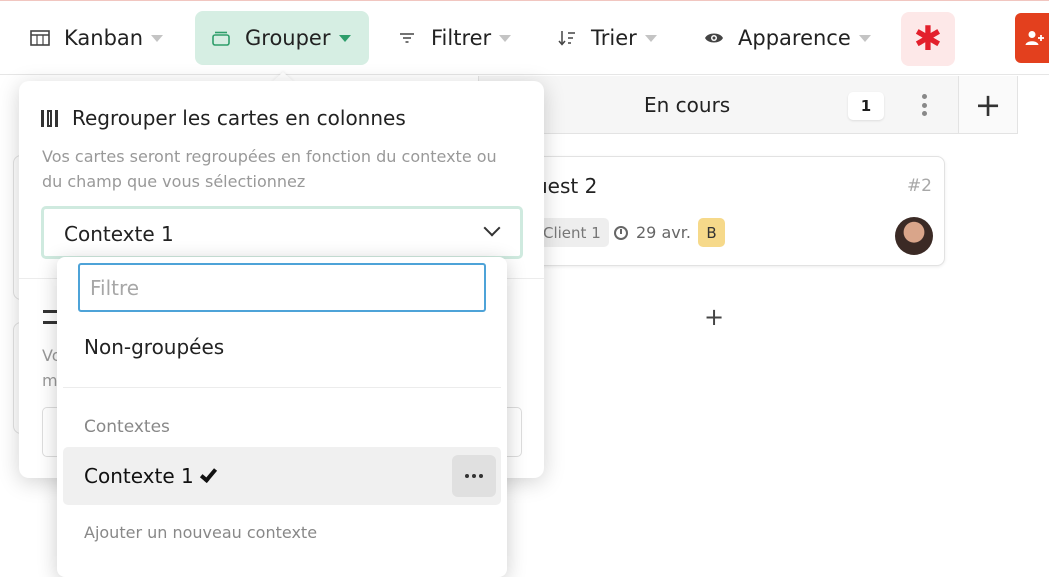 This screenshot has height=577, width=1049. Describe the element at coordinates (924, 105) in the screenshot. I see `column-more-icon` at that location.